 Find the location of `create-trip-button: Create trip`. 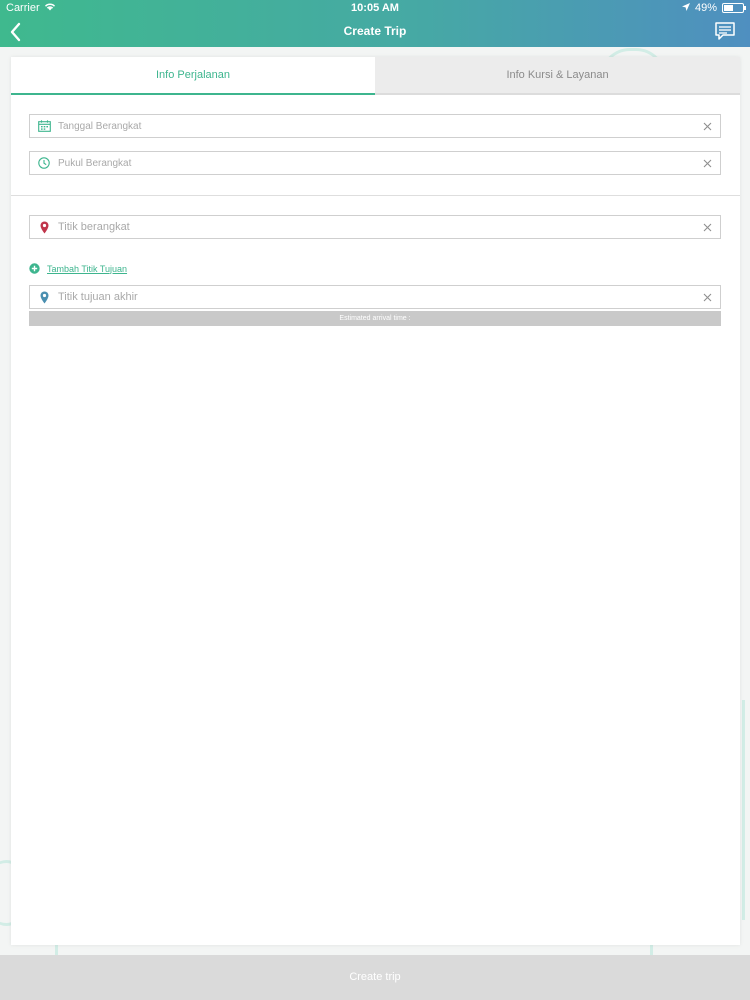

create-trip-button: Create trip is located at coordinates (375, 977).